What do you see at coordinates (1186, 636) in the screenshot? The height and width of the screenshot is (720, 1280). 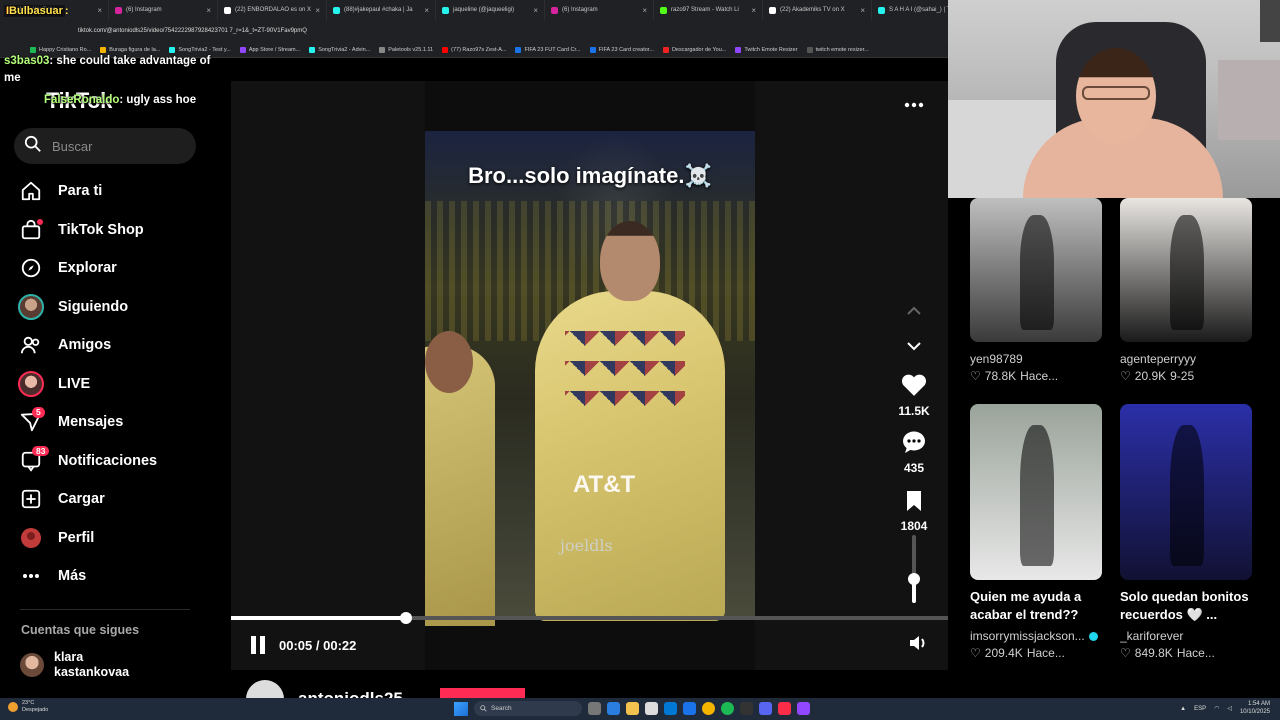 I see `video-user: _kariforever` at bounding box center [1186, 636].